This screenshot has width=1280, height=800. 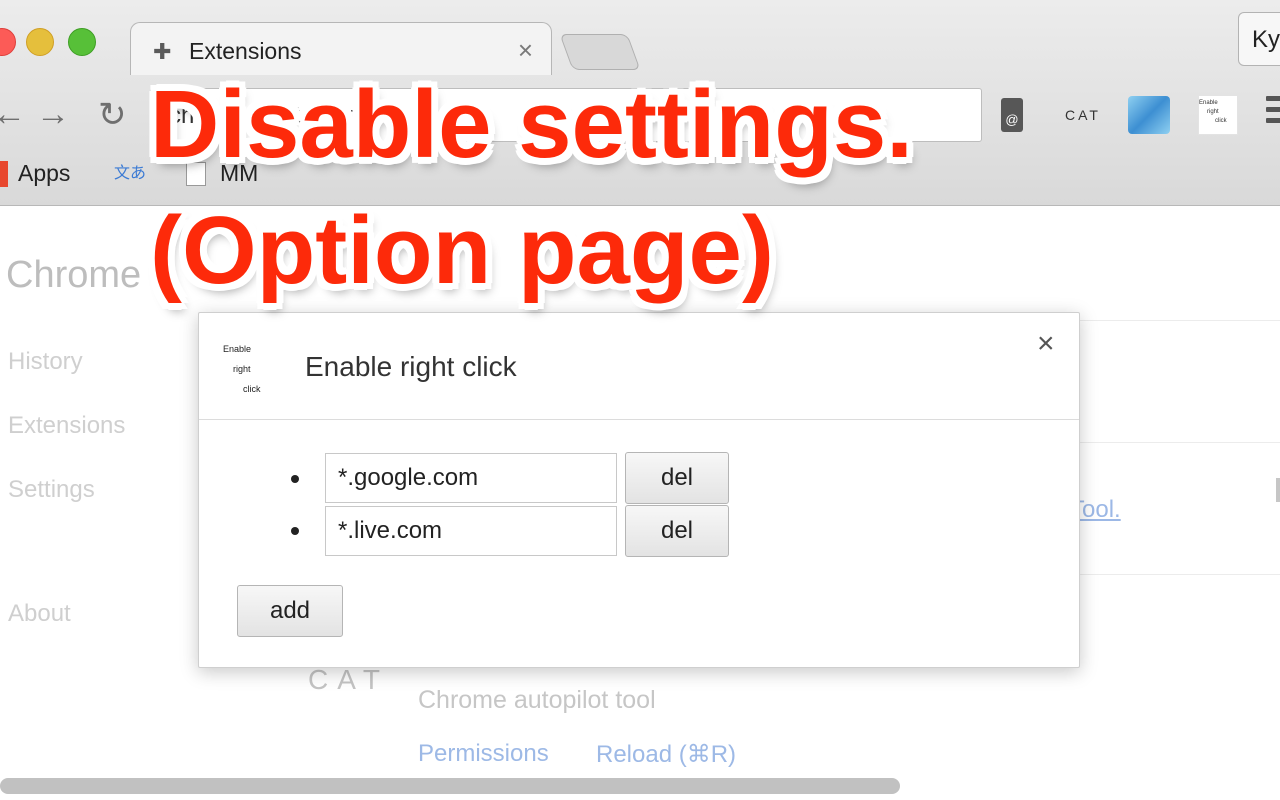 What do you see at coordinates (13, 114) in the screenshot?
I see `back-arrow-icon: ←` at bounding box center [13, 114].